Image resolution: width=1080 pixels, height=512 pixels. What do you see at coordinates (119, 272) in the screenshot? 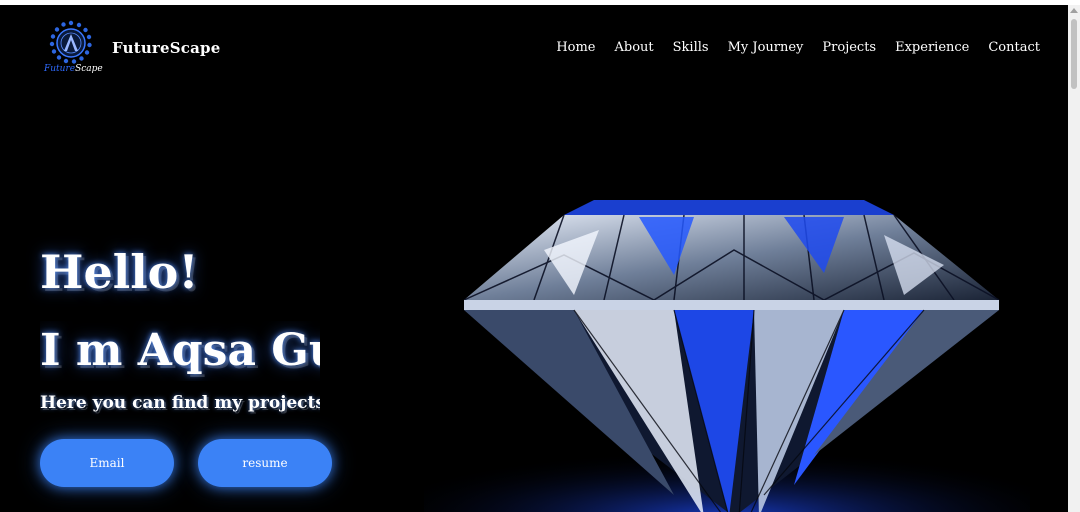
I see `hero-greeting: Hello!` at bounding box center [119, 272].